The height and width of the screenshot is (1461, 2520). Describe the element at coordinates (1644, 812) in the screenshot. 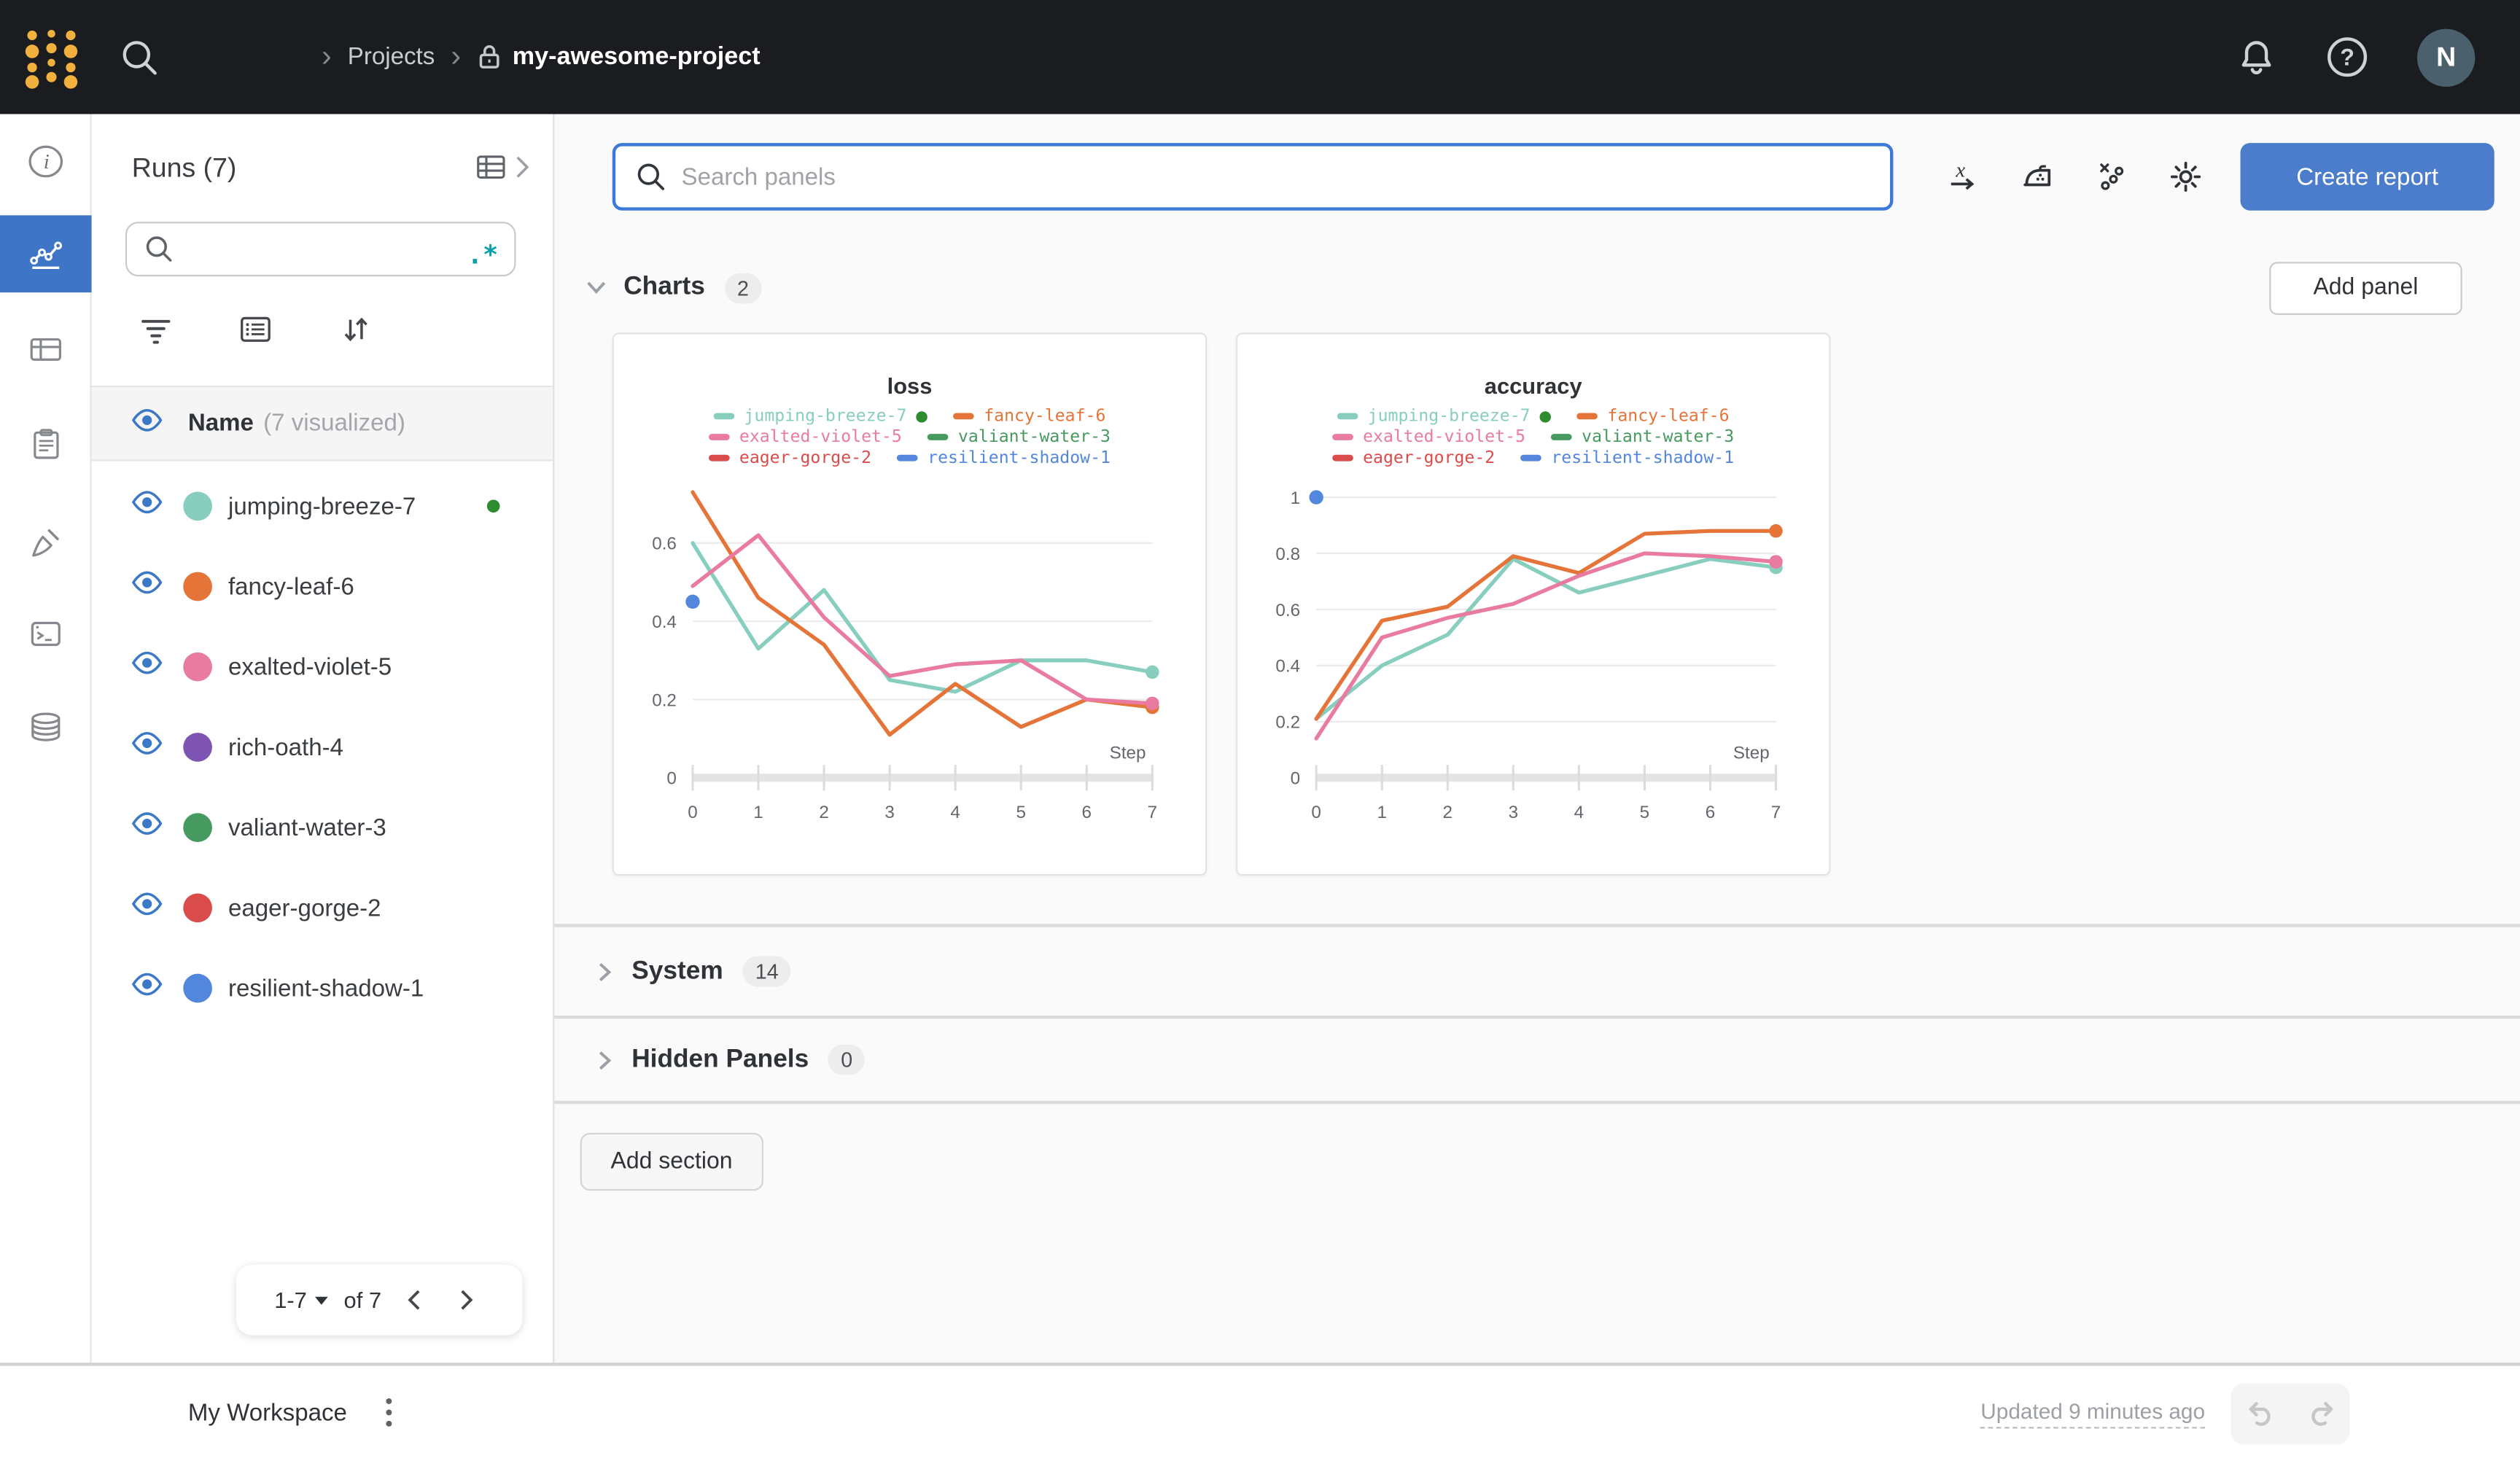

I see `svg-text: 5` at that location.